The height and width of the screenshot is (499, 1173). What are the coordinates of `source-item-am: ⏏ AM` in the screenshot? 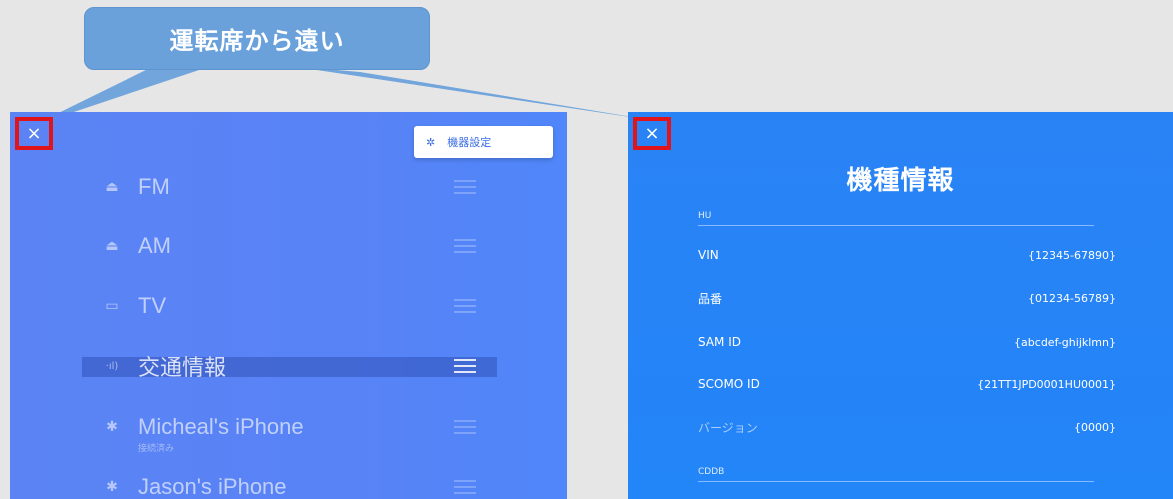 It's located at (288, 246).